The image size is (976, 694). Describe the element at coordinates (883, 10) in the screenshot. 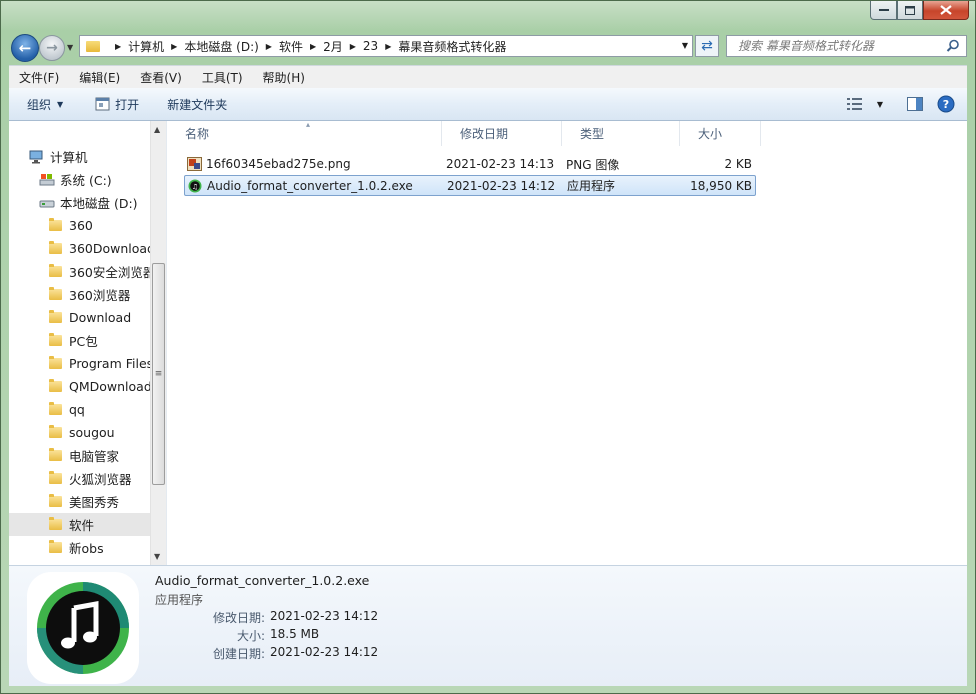

I see `minimize-button` at that location.